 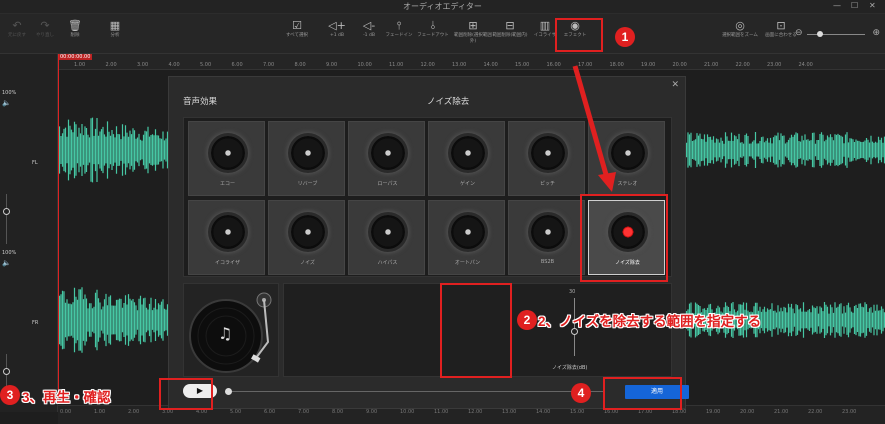 I want to click on annotation-box-apply, so click(x=642, y=393).